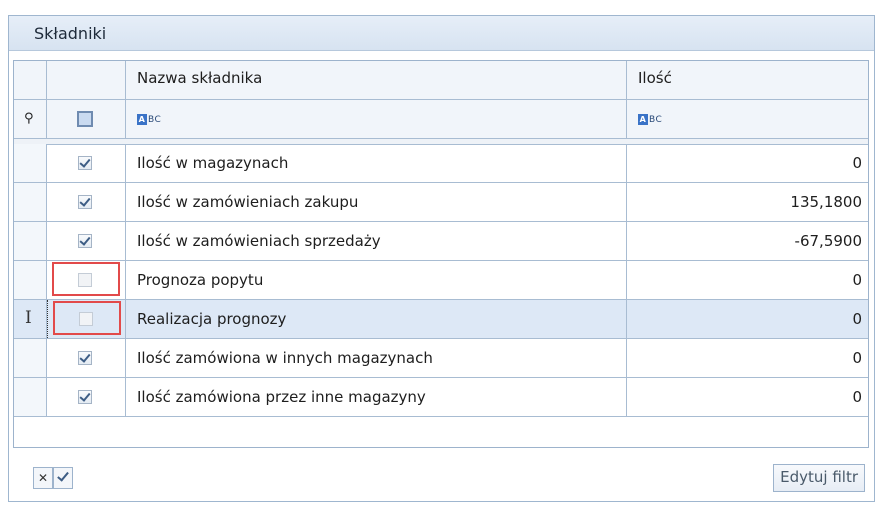 The width and height of the screenshot is (877, 513). Describe the element at coordinates (248, 202) in the screenshot. I see `component-name: Ilość w zamówieniach zakupu` at that location.